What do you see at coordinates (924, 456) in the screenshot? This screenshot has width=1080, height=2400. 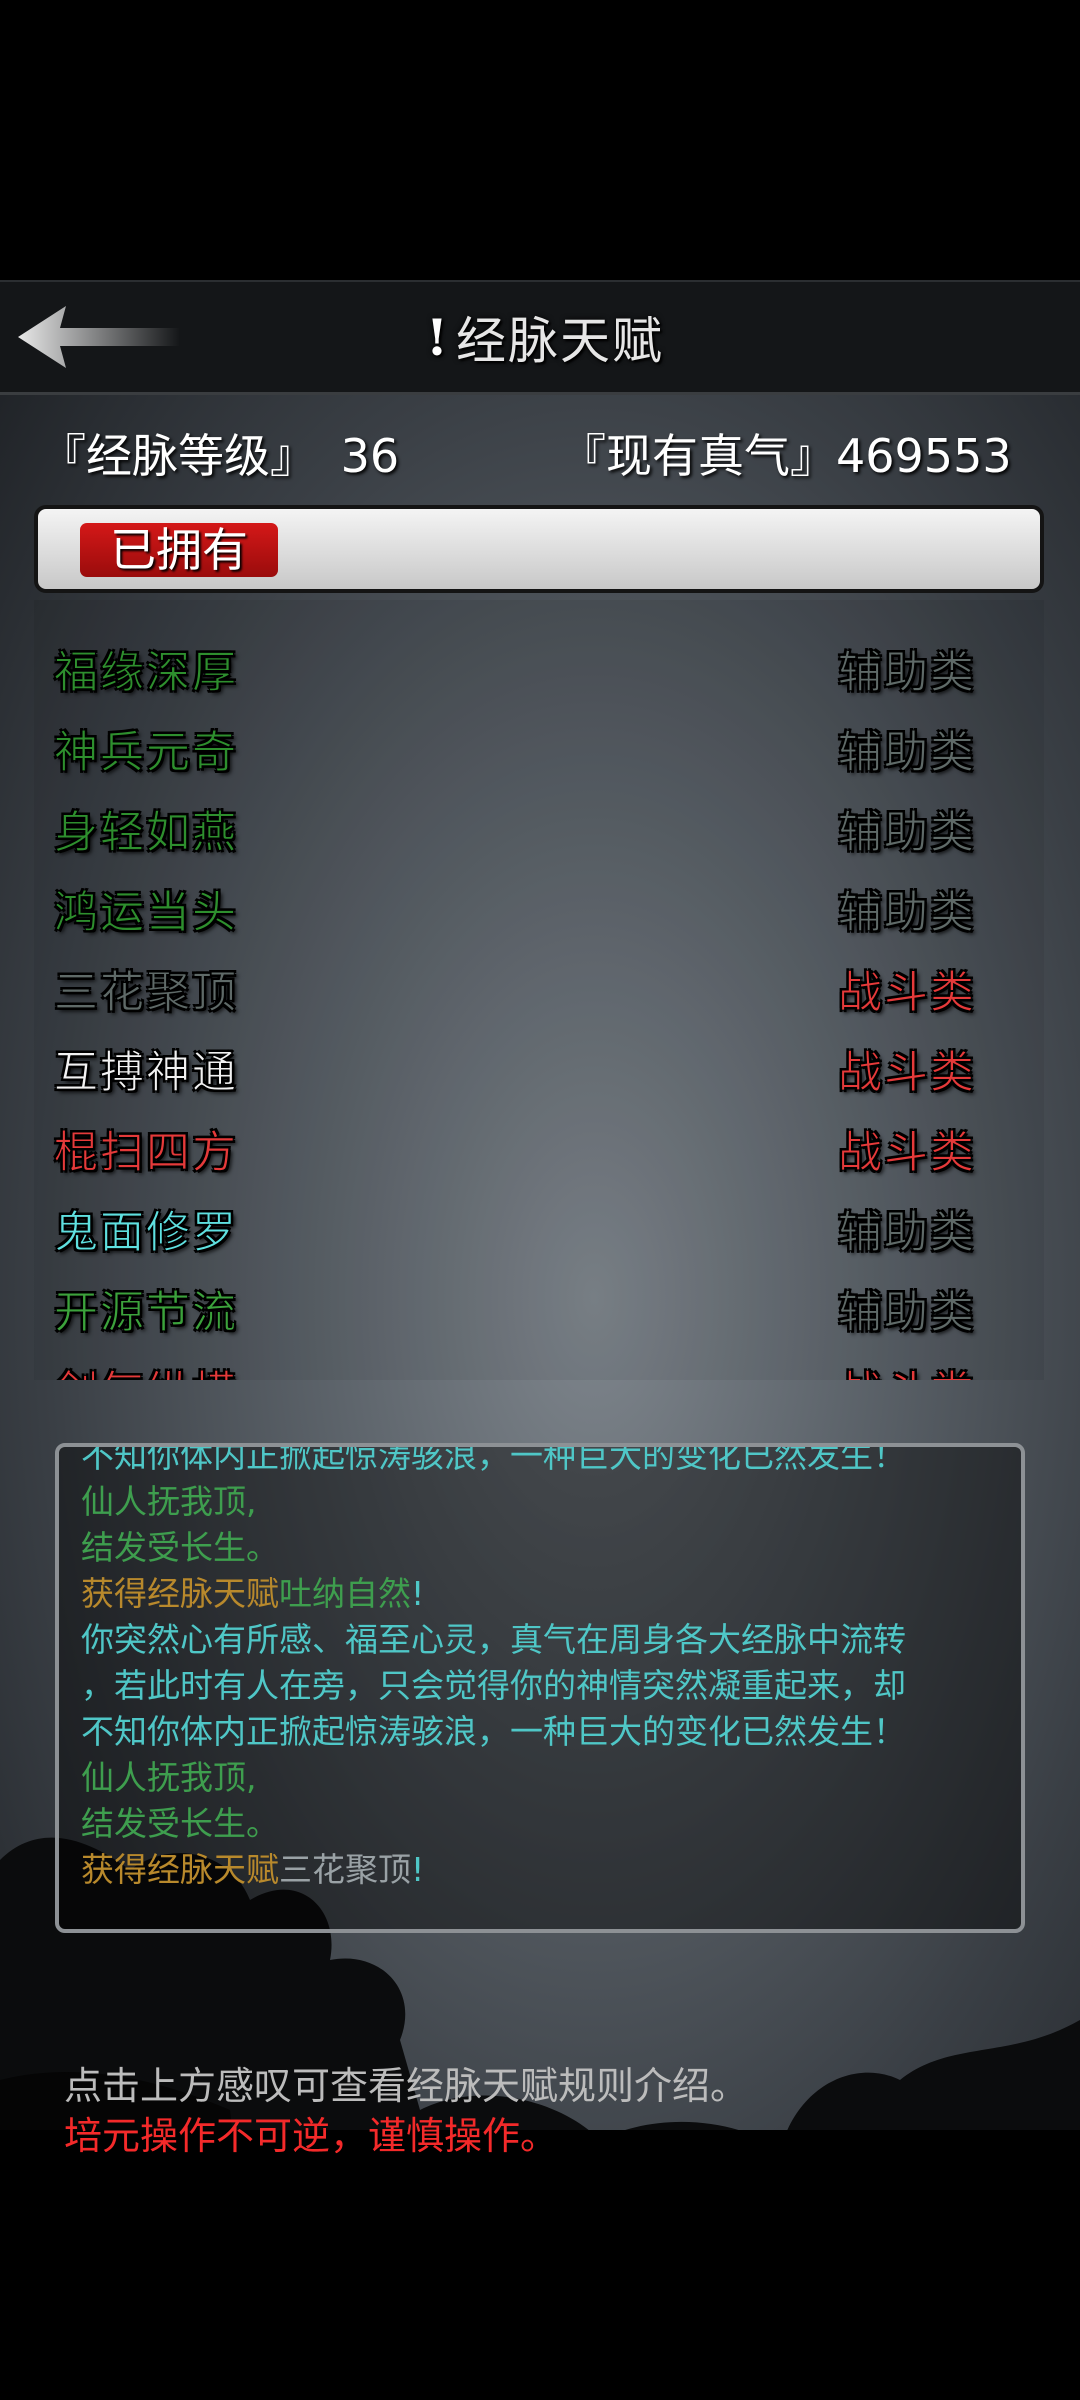 I see `current-qi-value: 469553` at bounding box center [924, 456].